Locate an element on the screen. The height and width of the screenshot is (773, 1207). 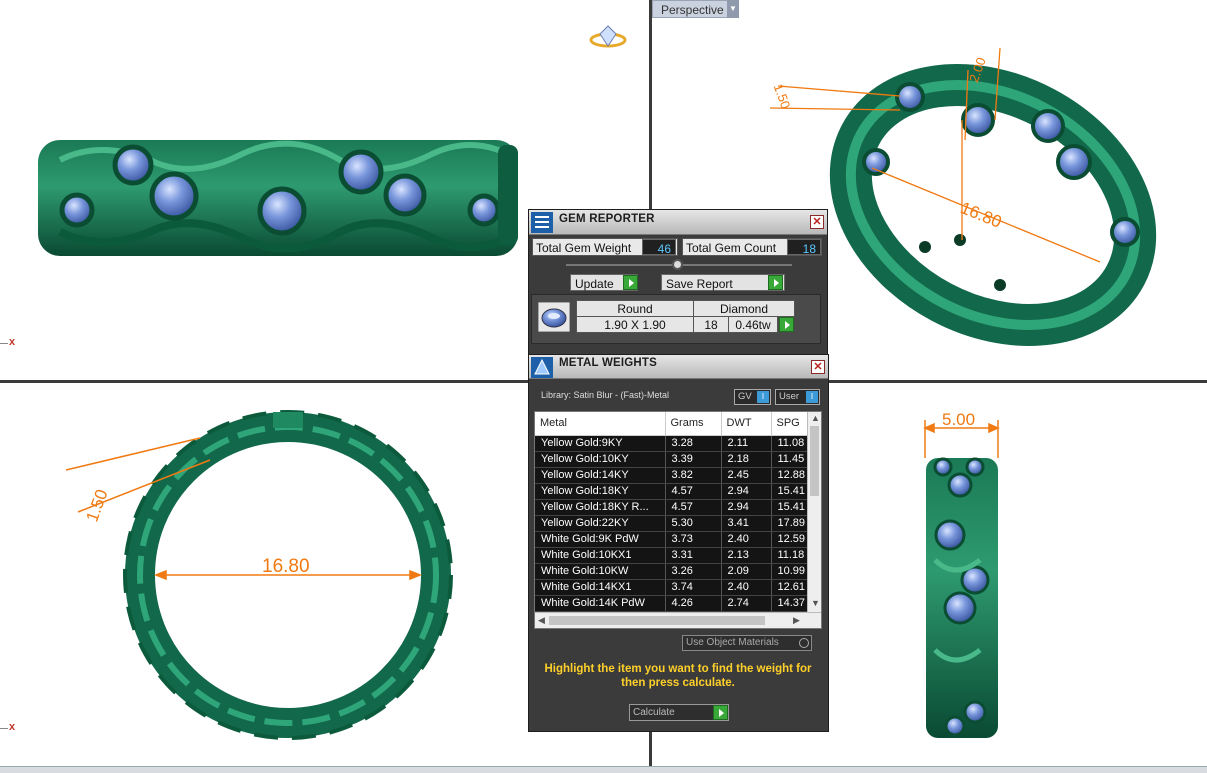
save-report-go-icon is located at coordinates (775, 282).